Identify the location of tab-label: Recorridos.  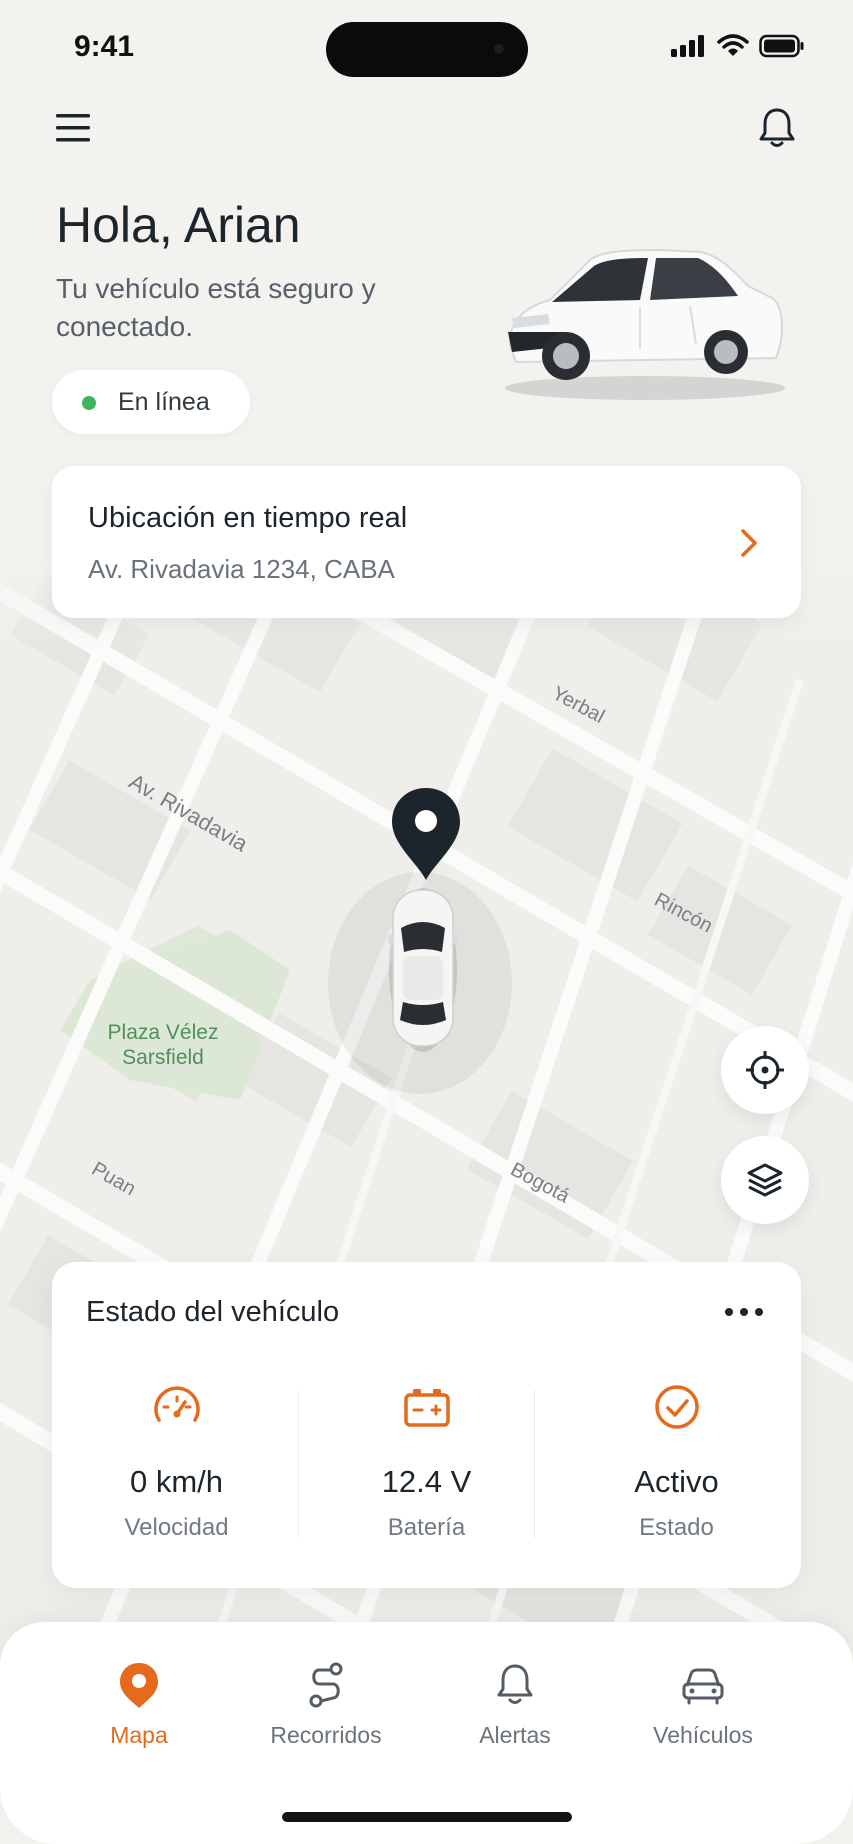
(326, 1735).